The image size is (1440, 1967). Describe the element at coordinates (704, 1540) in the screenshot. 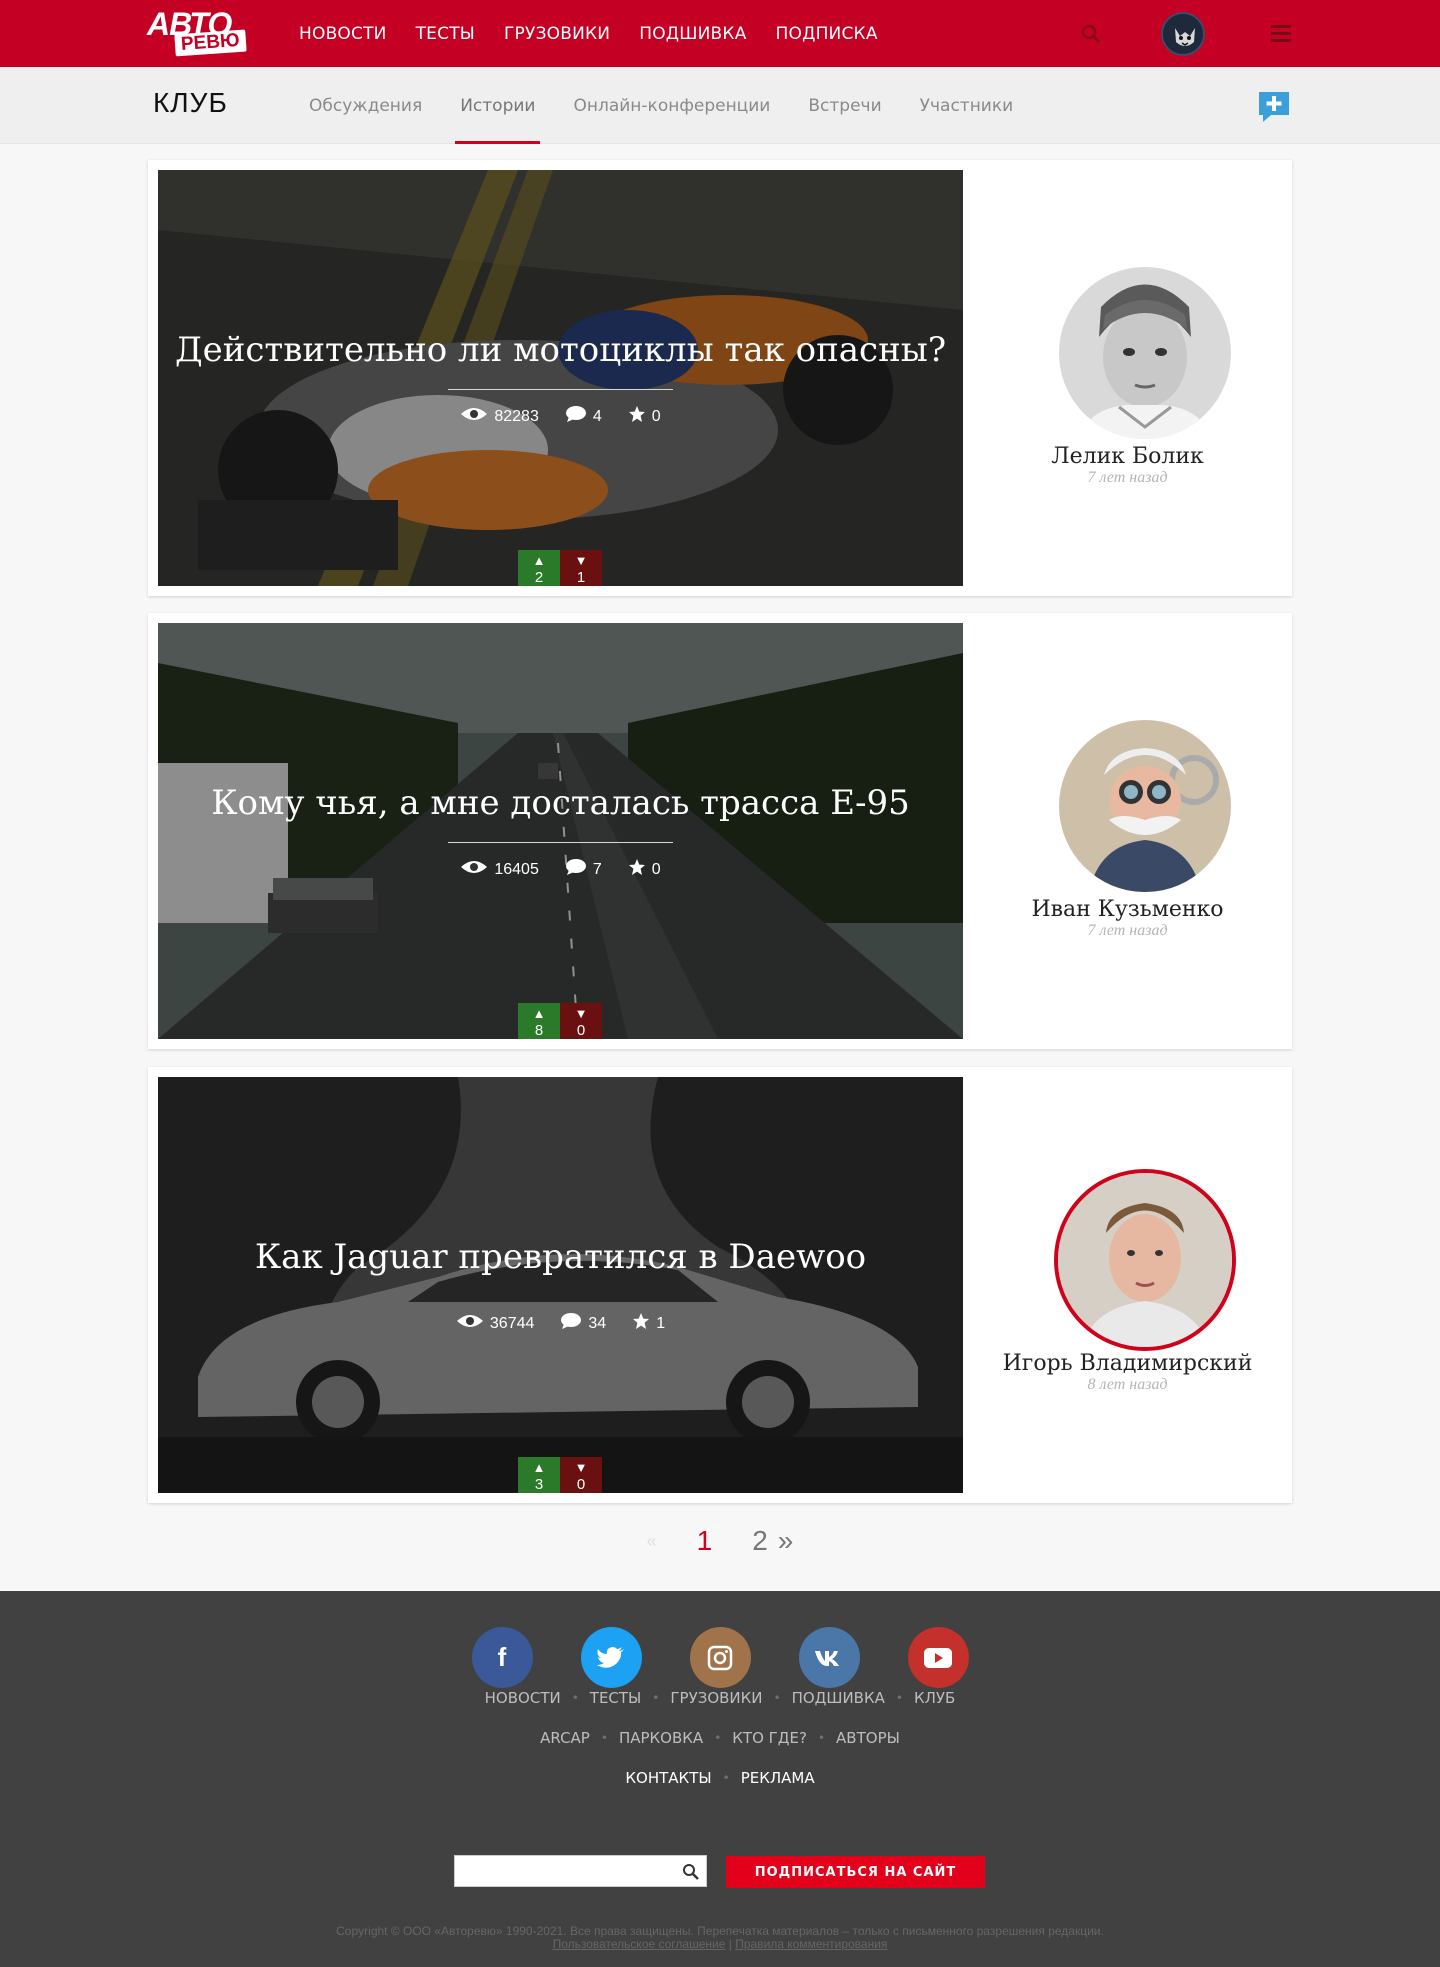

I see `pagination-current: 1` at that location.